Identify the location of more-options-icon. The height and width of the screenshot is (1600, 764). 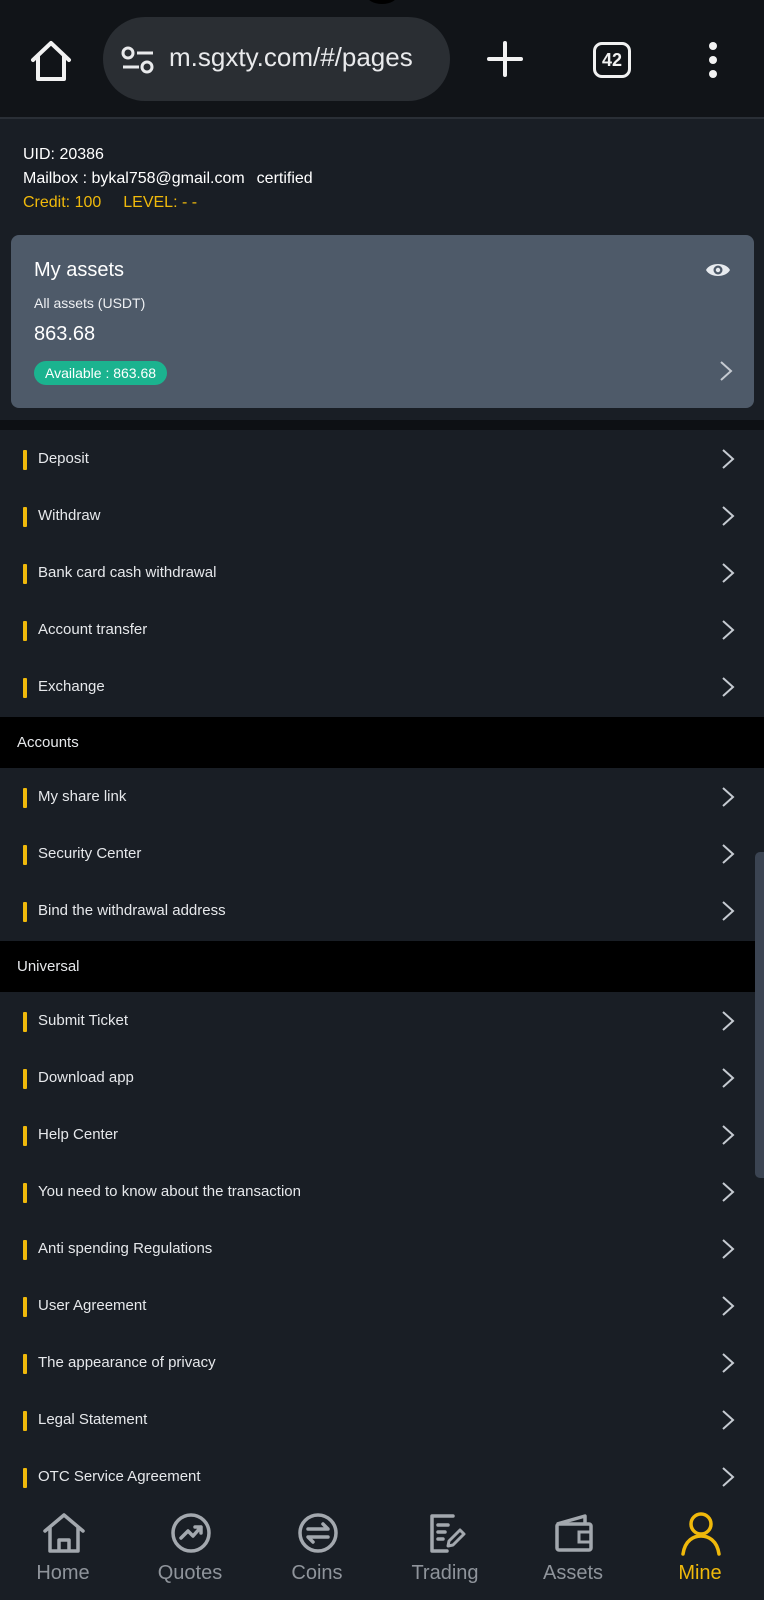
(713, 60).